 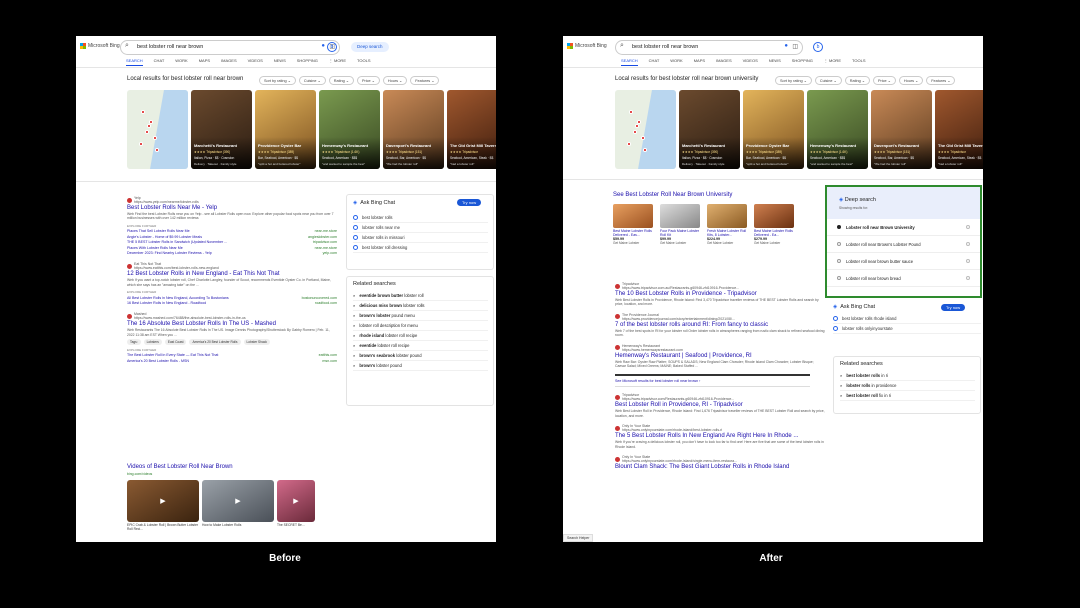 What do you see at coordinates (681, 233) in the screenshot?
I see `product-name: Four Pack Maine Lobster Roll Kit` at bounding box center [681, 233].